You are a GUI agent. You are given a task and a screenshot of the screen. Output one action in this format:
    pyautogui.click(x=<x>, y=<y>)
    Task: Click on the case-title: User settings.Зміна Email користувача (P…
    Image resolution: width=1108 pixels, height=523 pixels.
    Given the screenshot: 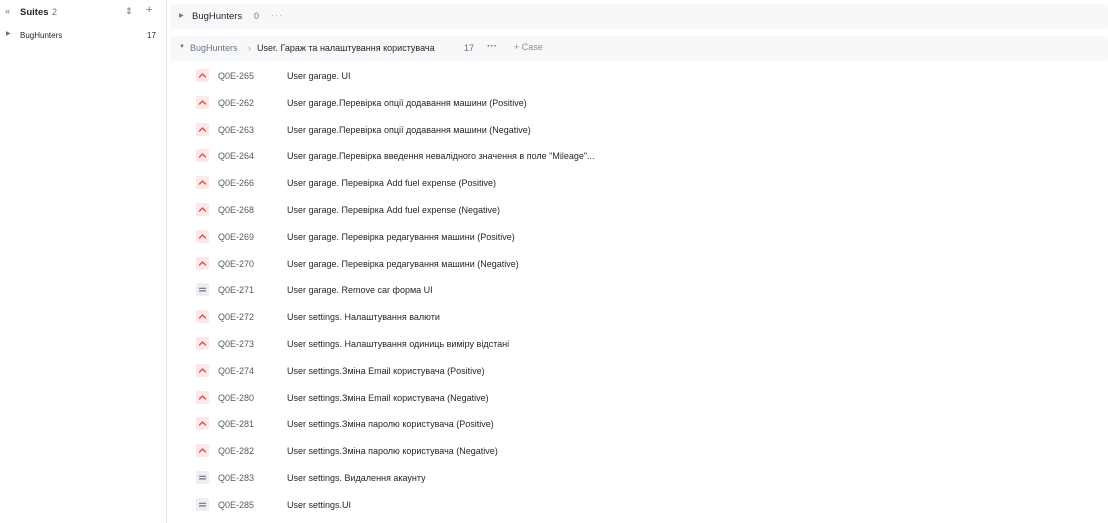 What is the action you would take?
    pyautogui.click(x=386, y=371)
    